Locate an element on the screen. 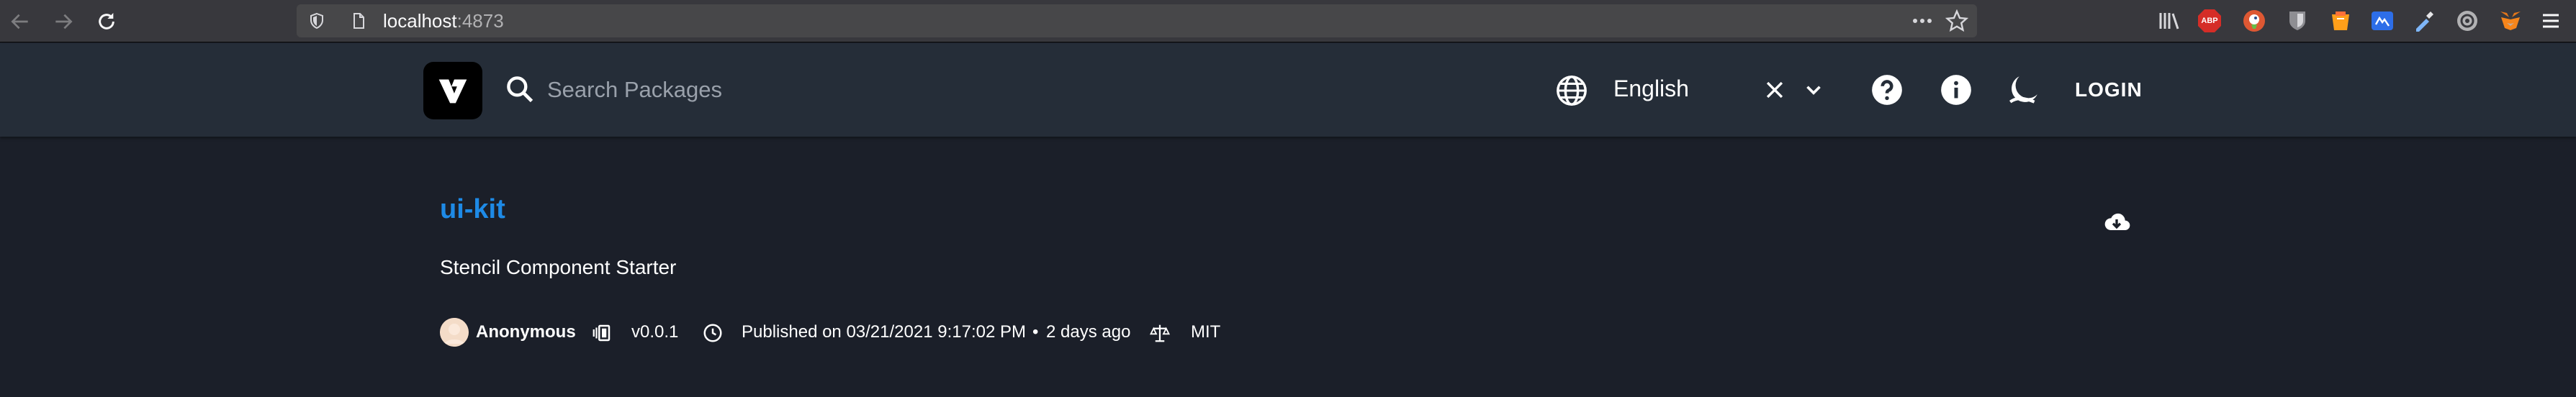 The image size is (2576, 397). info-icon is located at coordinates (1956, 90).